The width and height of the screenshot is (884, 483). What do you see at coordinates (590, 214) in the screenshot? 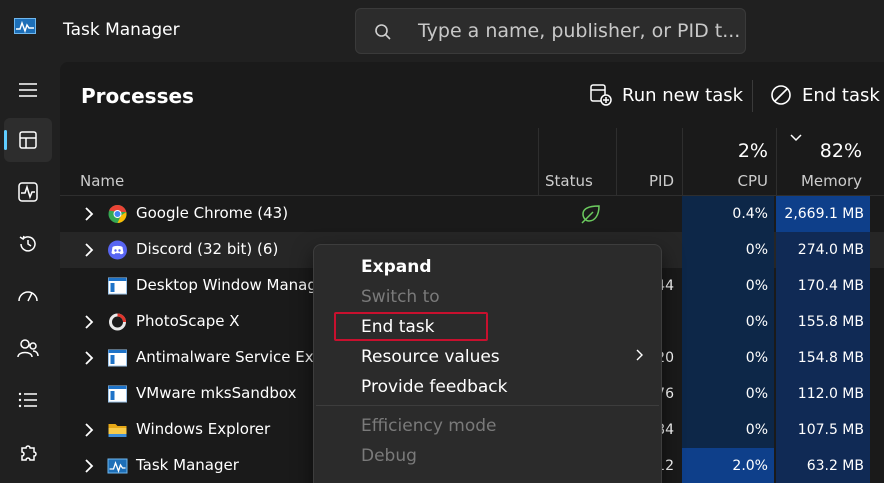
I see `efficiency-leaf-icon` at bounding box center [590, 214].